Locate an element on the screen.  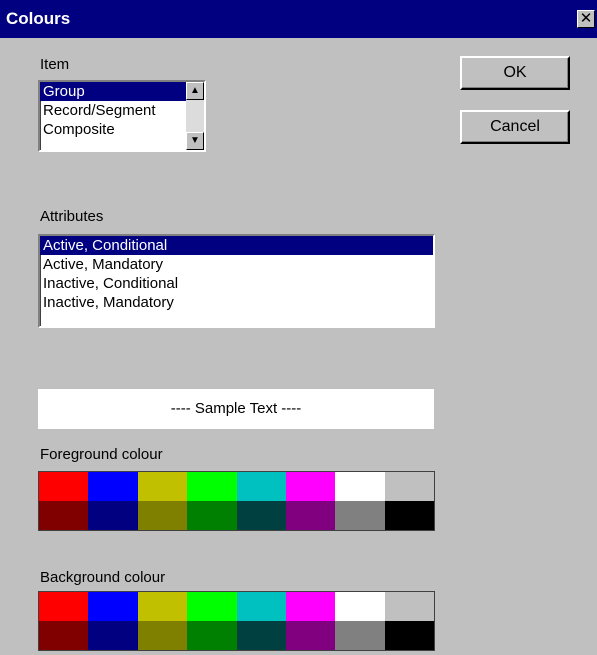
background-colour-palette is located at coordinates (236, 621).